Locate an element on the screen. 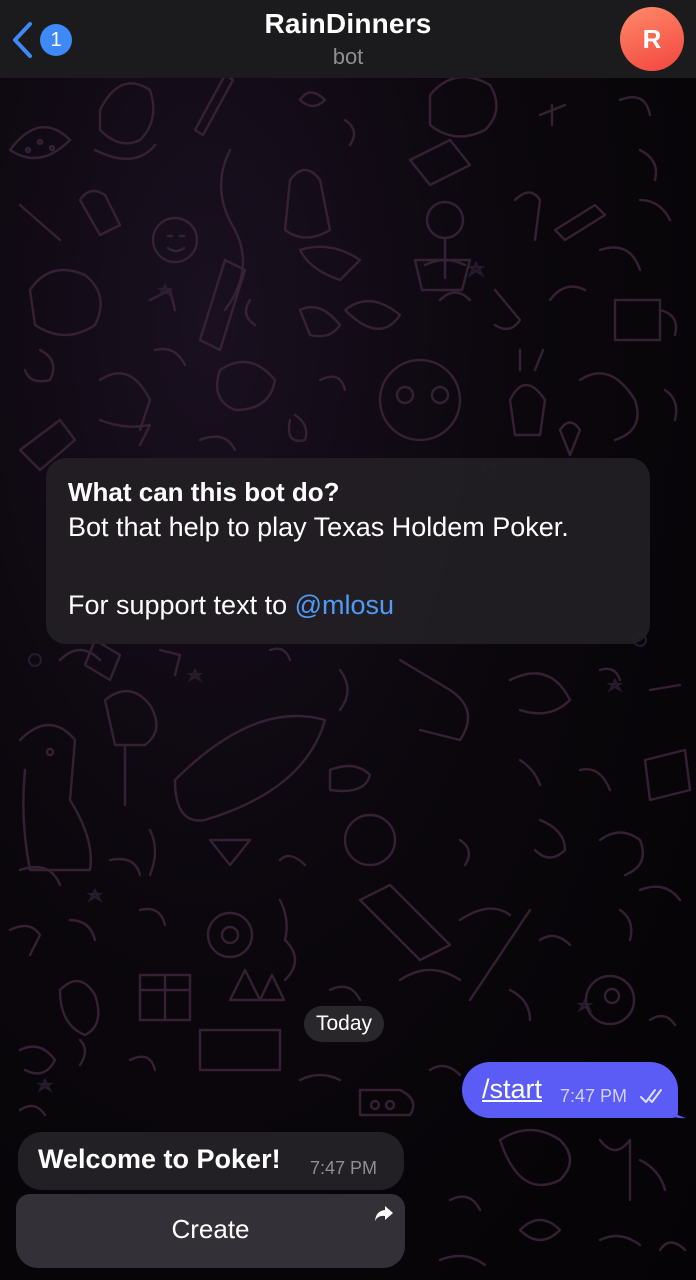 The width and height of the screenshot is (696, 1280). bot-info-spacer is located at coordinates (348, 566).